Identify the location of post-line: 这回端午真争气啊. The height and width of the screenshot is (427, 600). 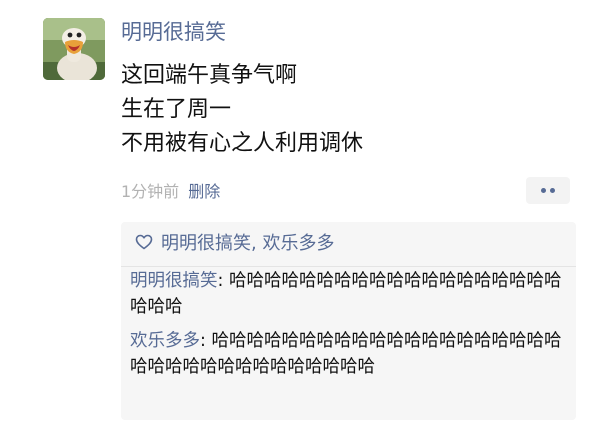
(209, 75).